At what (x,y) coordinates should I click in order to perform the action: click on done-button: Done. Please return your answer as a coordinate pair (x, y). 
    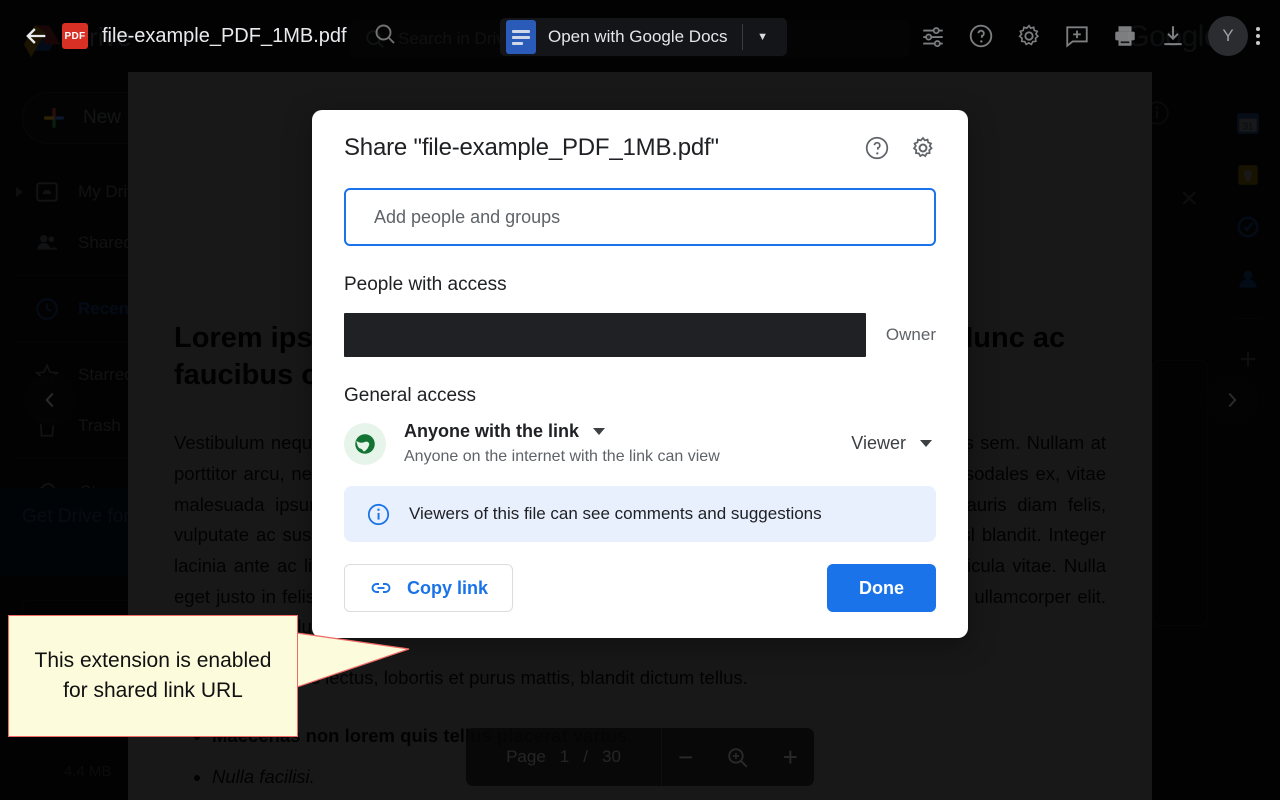
    Looking at the image, I should click on (881, 588).